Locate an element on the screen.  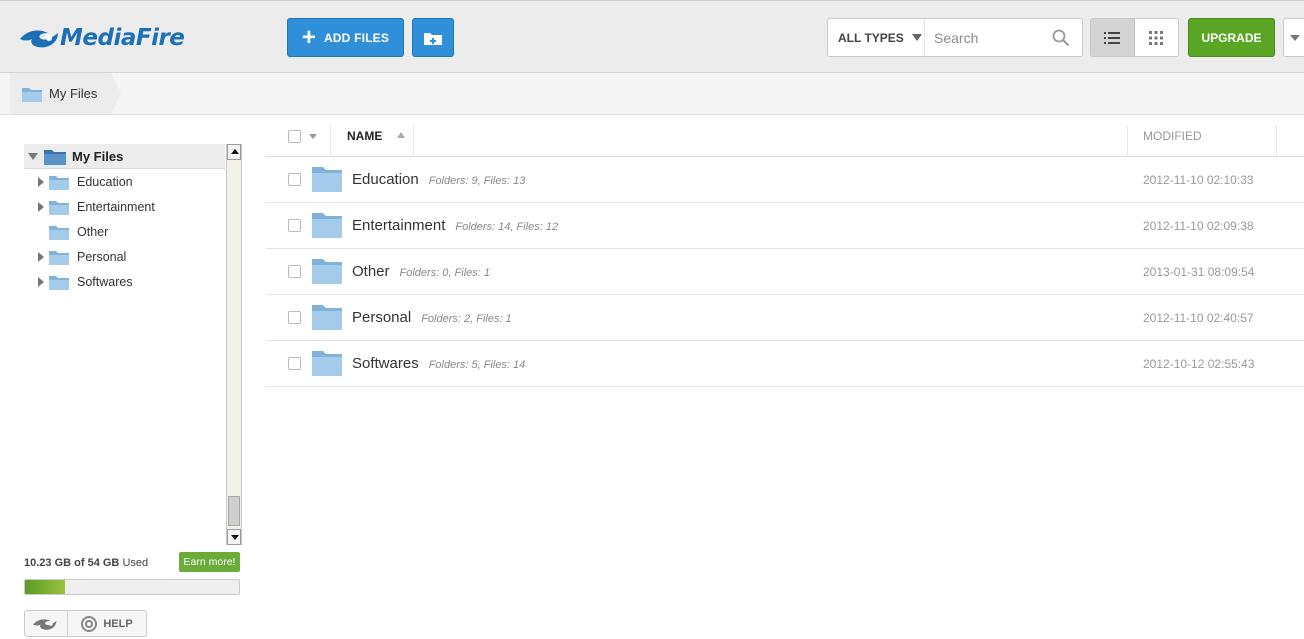
list-view-button is located at coordinates (1113, 37).